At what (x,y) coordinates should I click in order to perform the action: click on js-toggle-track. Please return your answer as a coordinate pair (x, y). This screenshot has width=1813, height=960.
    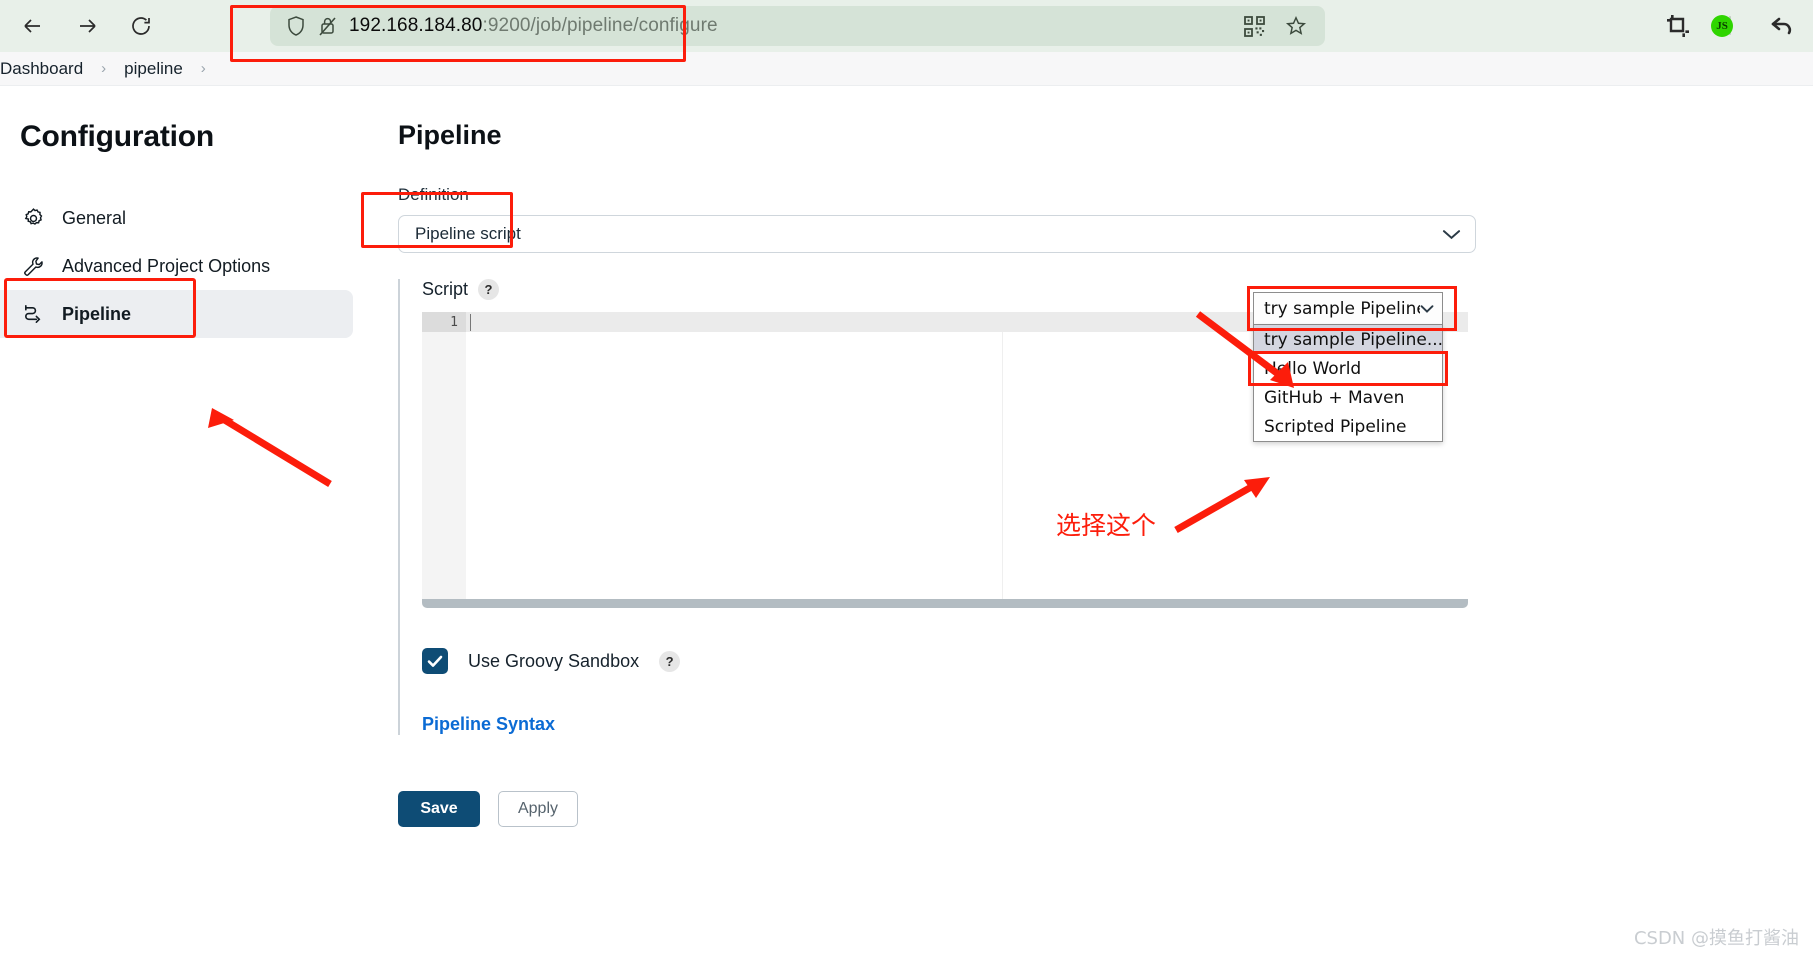
    Looking at the image, I should click on (1730, 25).